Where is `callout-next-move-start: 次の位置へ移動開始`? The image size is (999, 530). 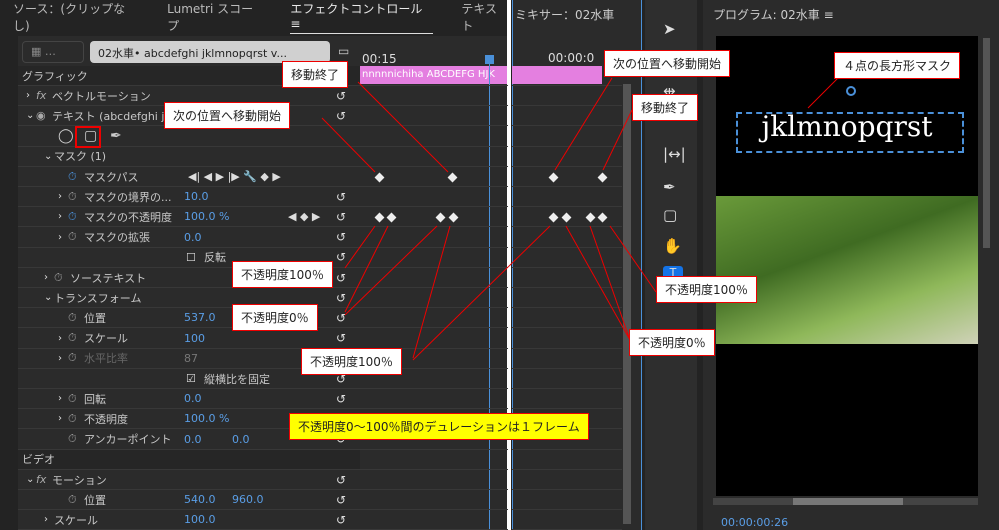
callout-next-move-start: 次の位置へ移動開始 is located at coordinates (227, 115).